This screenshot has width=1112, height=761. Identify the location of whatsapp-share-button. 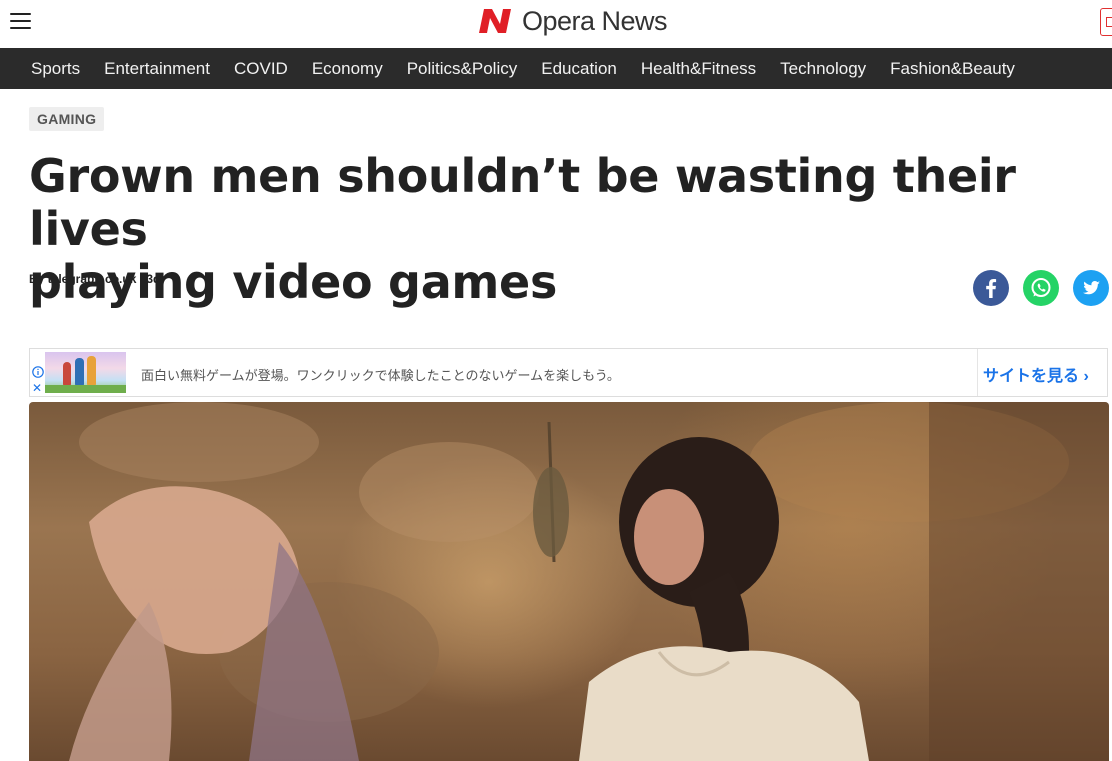
(1041, 288).